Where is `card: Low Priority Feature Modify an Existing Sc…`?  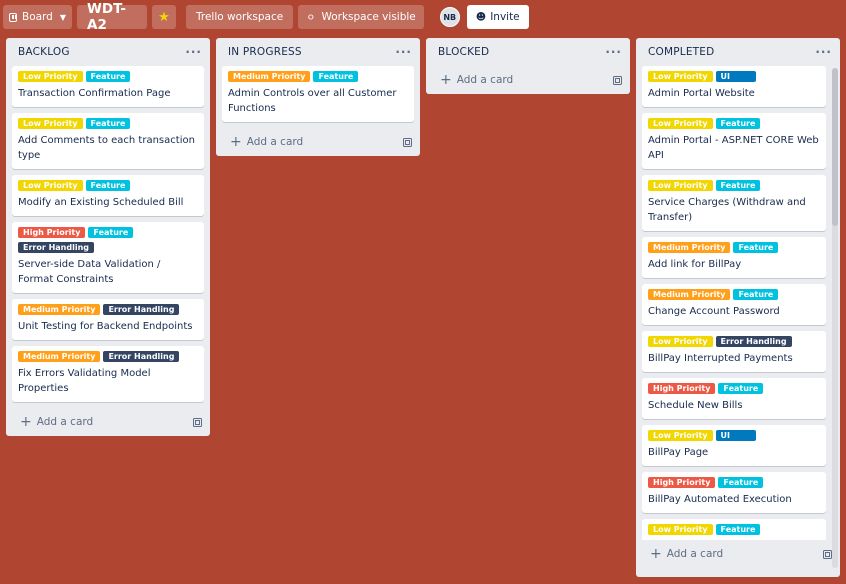 card: Low Priority Feature Modify an Existing Sc… is located at coordinates (108, 195).